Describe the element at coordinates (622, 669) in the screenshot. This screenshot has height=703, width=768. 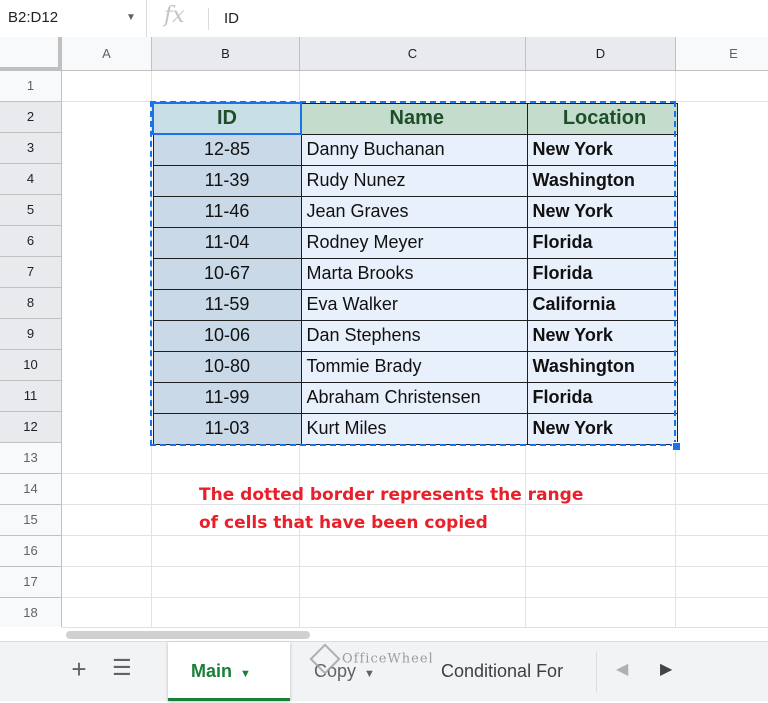
I see `scroll-tabs-left-icon: ◀` at that location.